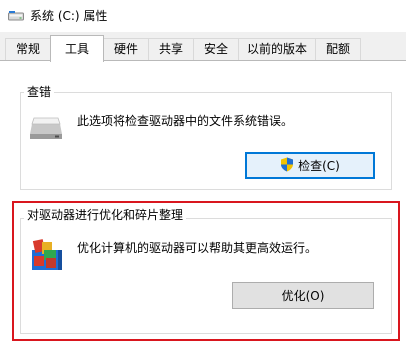 This screenshot has height=360, width=406. Describe the element at coordinates (39, 92) in the screenshot. I see `error-checking-title: 查错` at that location.